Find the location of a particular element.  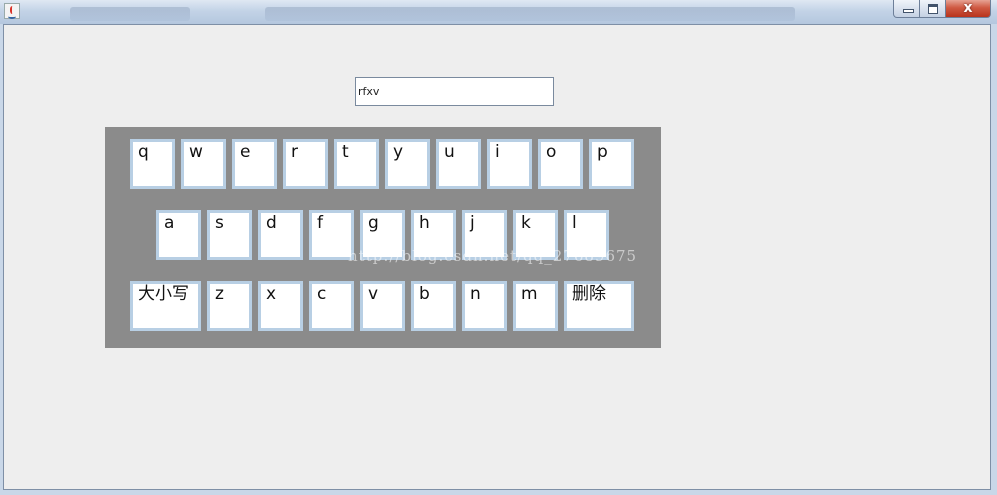

key-u: u is located at coordinates (458, 164).